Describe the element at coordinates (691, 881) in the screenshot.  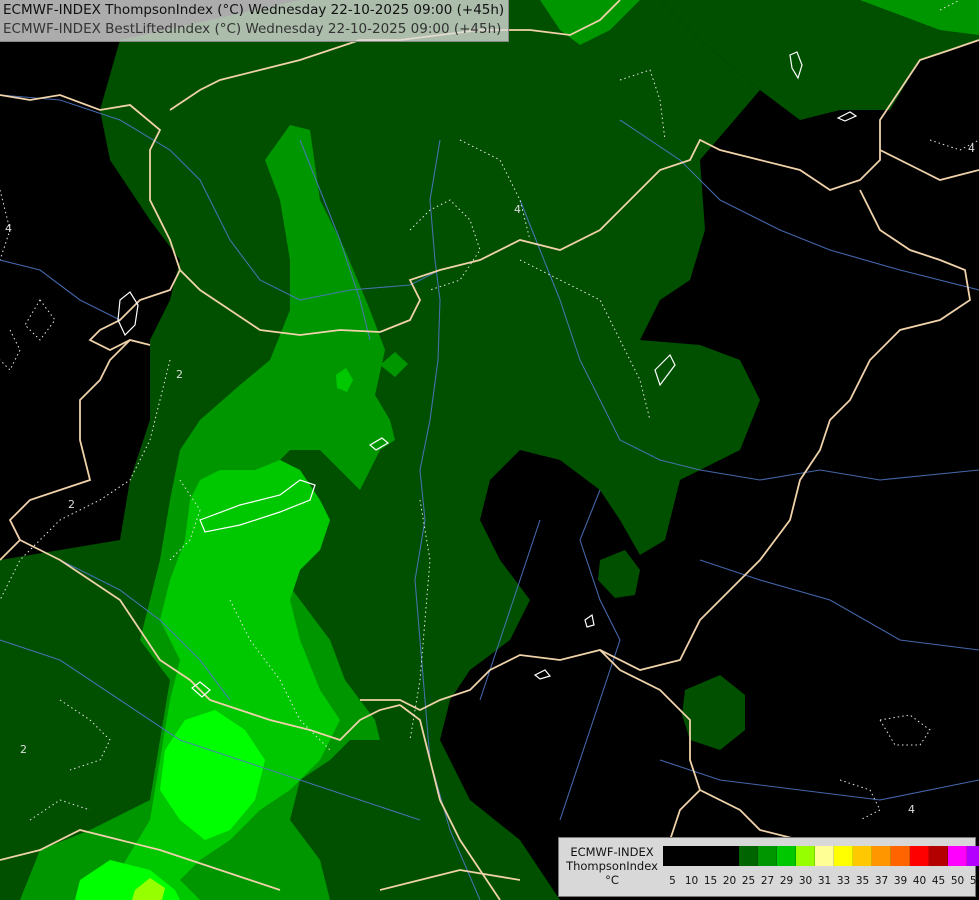
I see `legend-tick-label: 10` at that location.